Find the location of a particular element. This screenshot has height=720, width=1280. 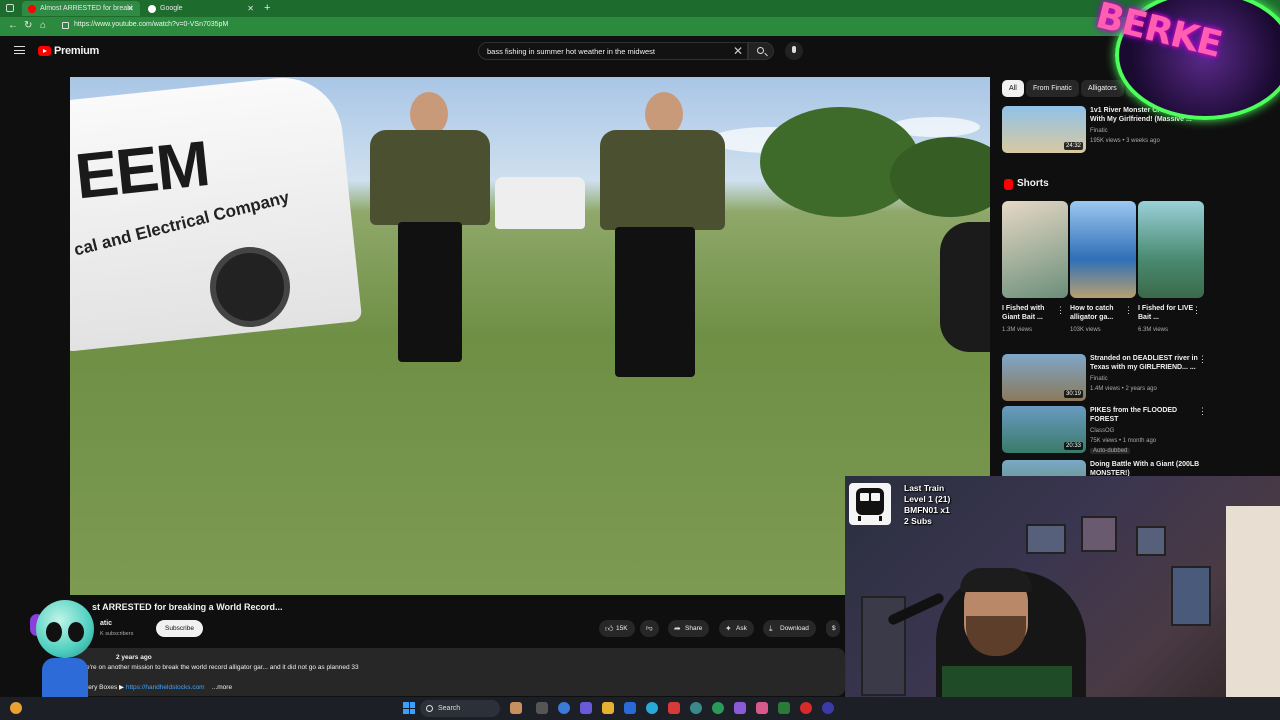

streamer-hat is located at coordinates (996, 580).